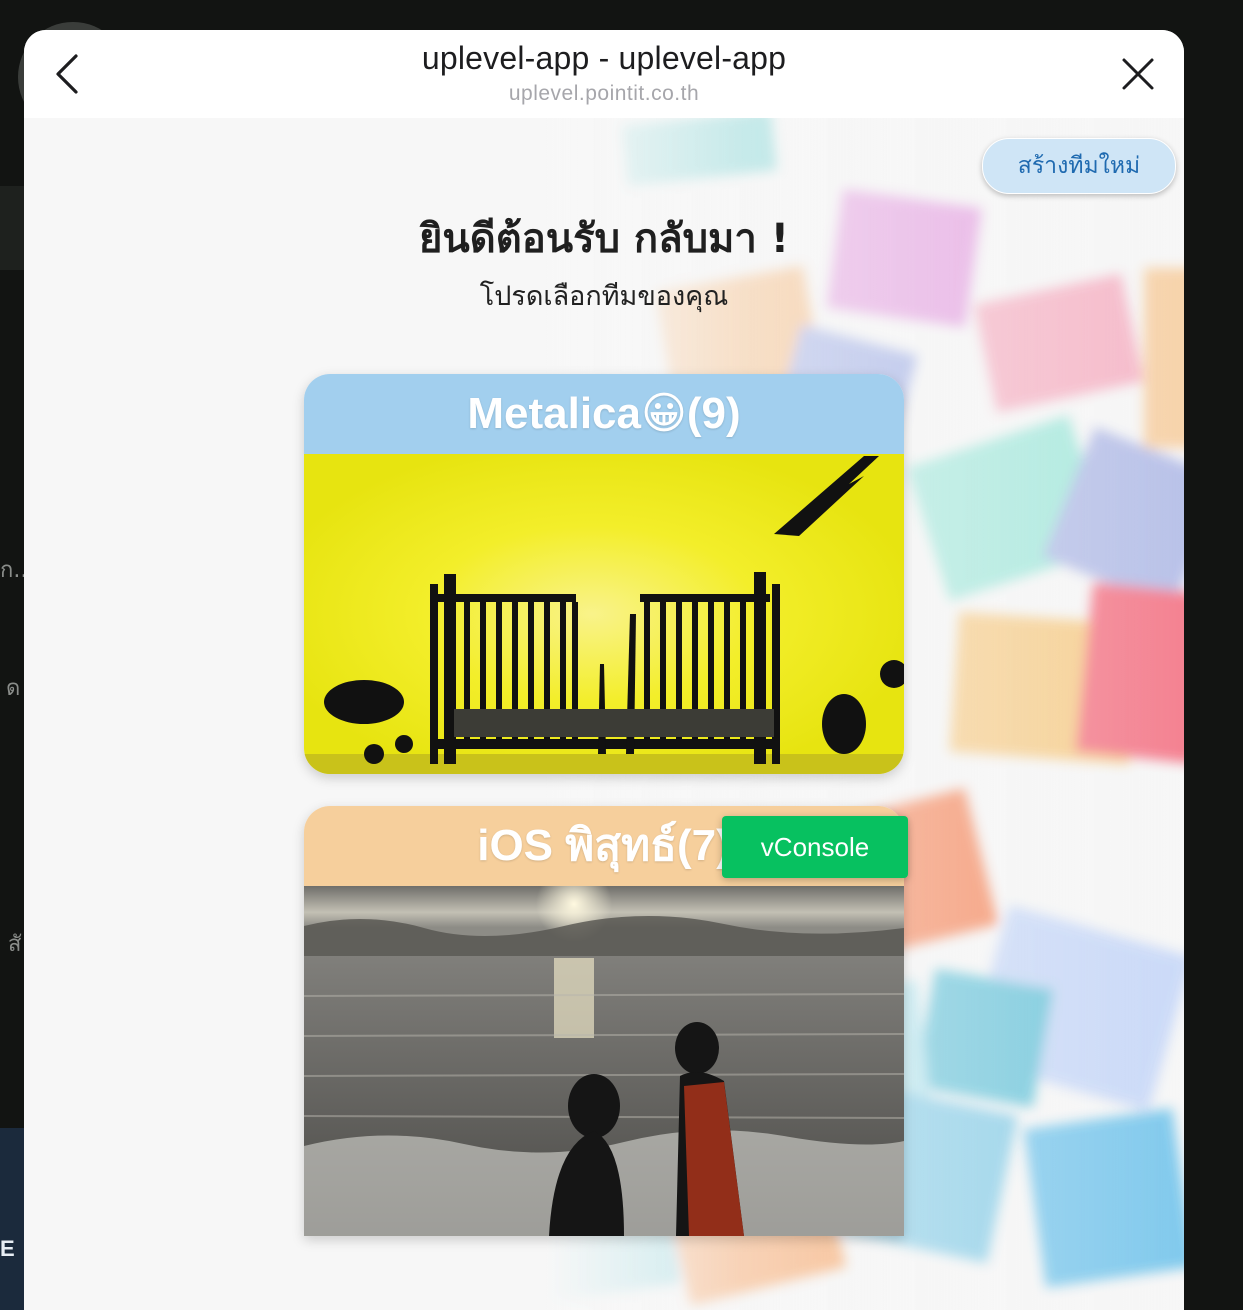 This screenshot has height=1310, width=1243. What do you see at coordinates (604, 93) in the screenshot?
I see `page-url: uplevel.pointit.co.th` at bounding box center [604, 93].